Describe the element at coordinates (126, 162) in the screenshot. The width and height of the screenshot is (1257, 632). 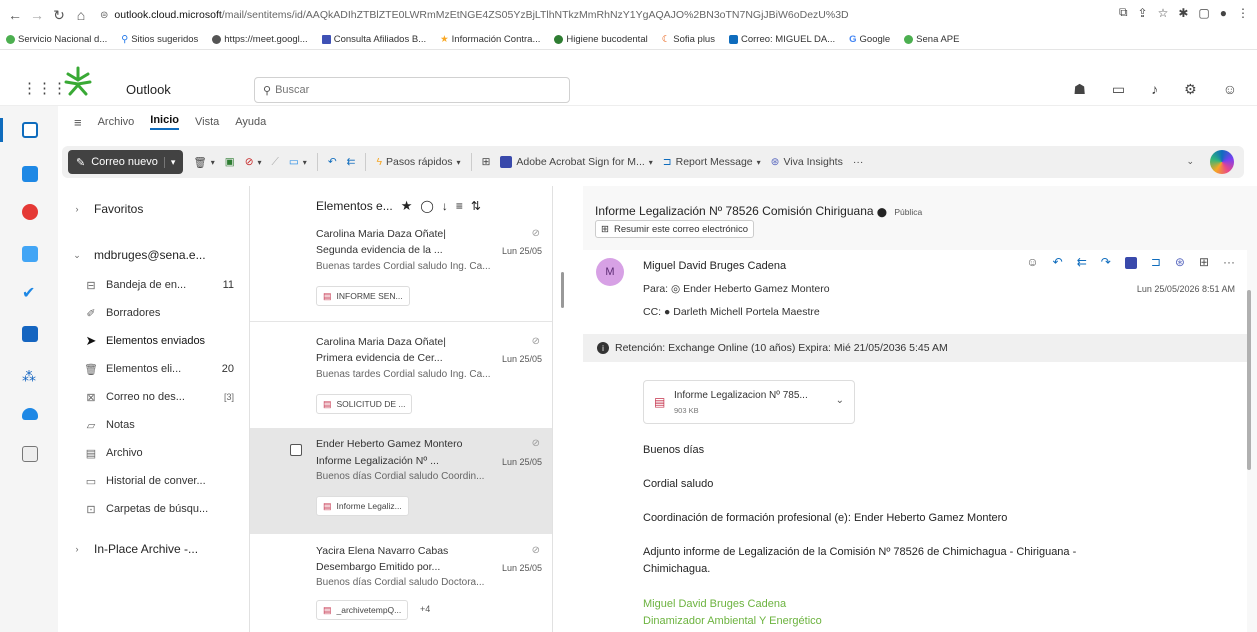
I see `new-mail-button: ✎ Correo nuevo ▾` at that location.